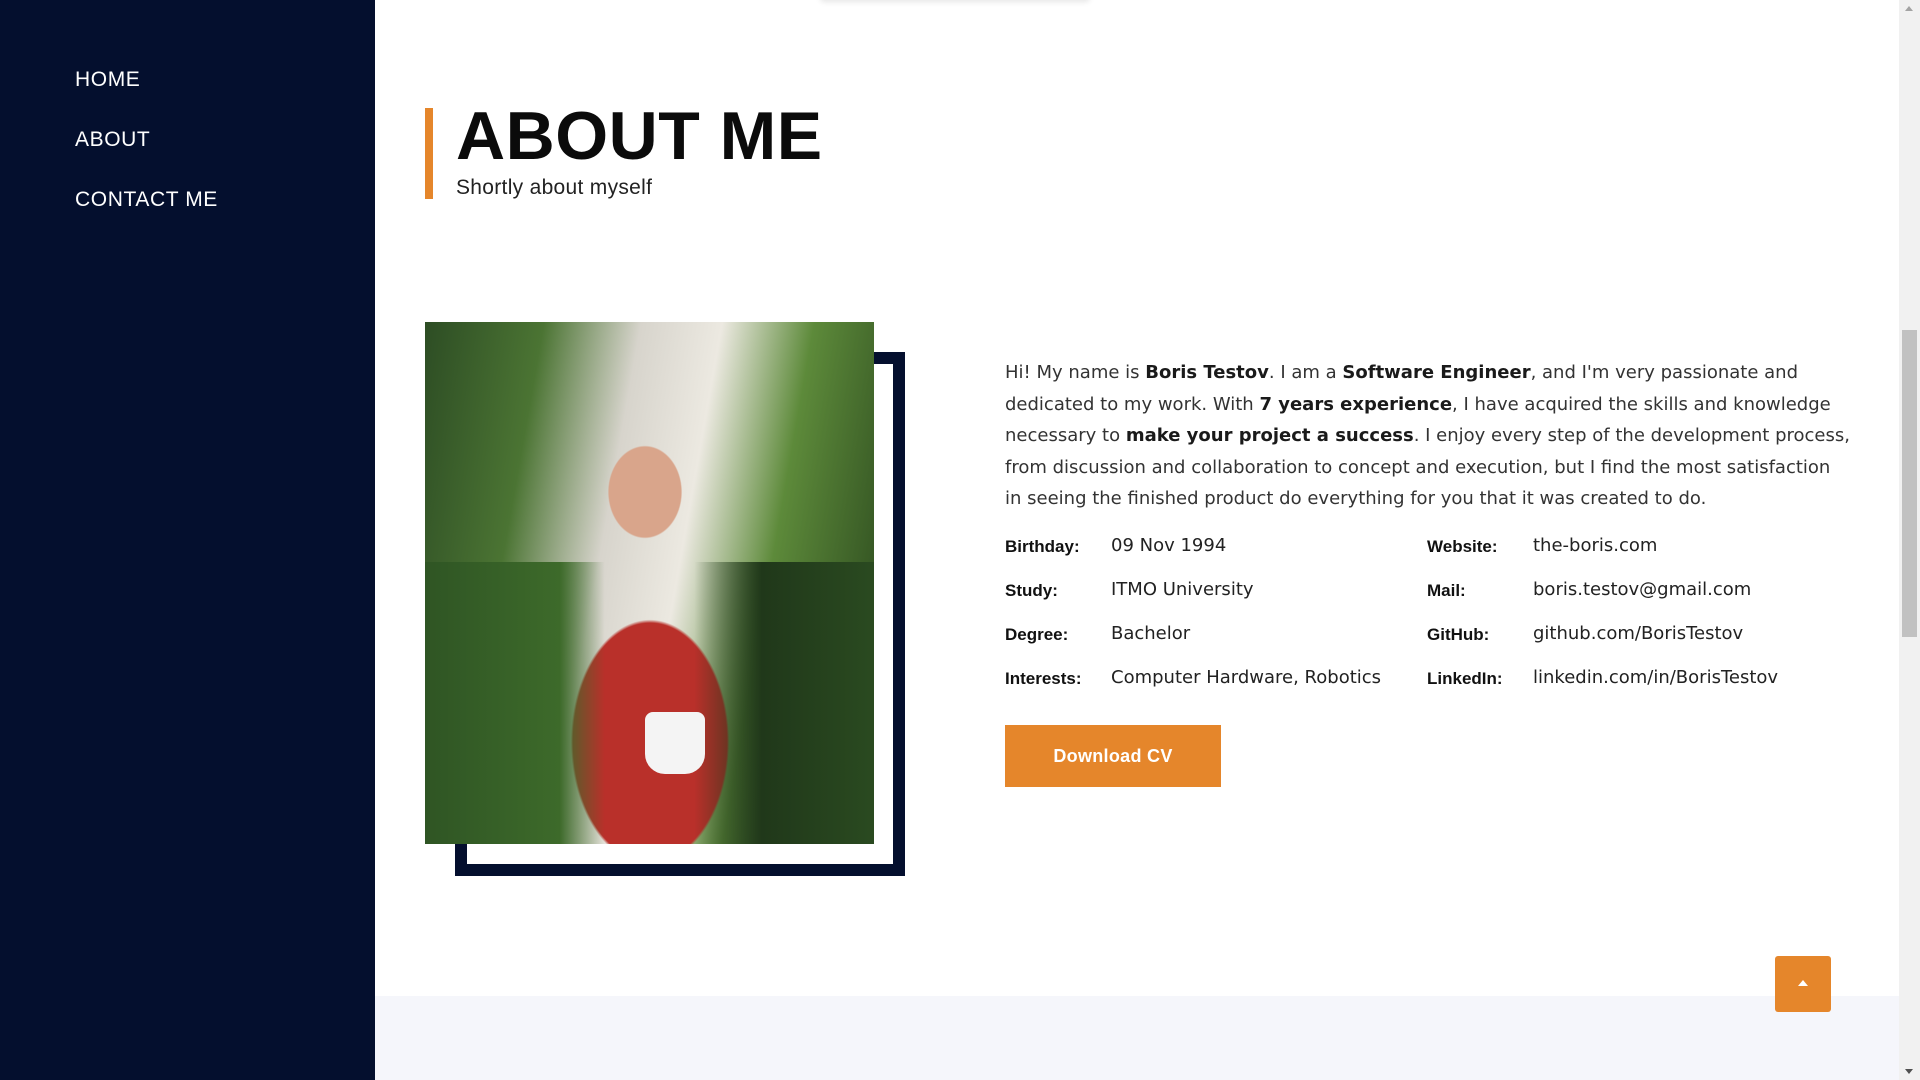 This screenshot has height=1080, width=1920. What do you see at coordinates (1909, 8) in the screenshot?
I see `scroll-up-arrow-icon` at bounding box center [1909, 8].